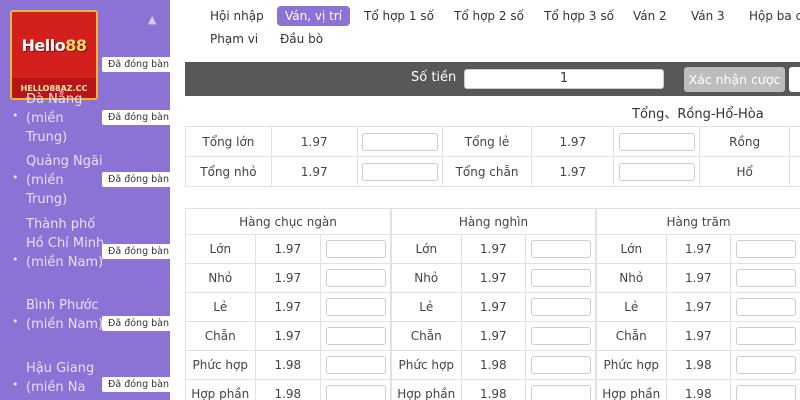  What do you see at coordinates (734, 79) in the screenshot?
I see `confirm-bet-button: Xác nhận cược` at bounding box center [734, 79].